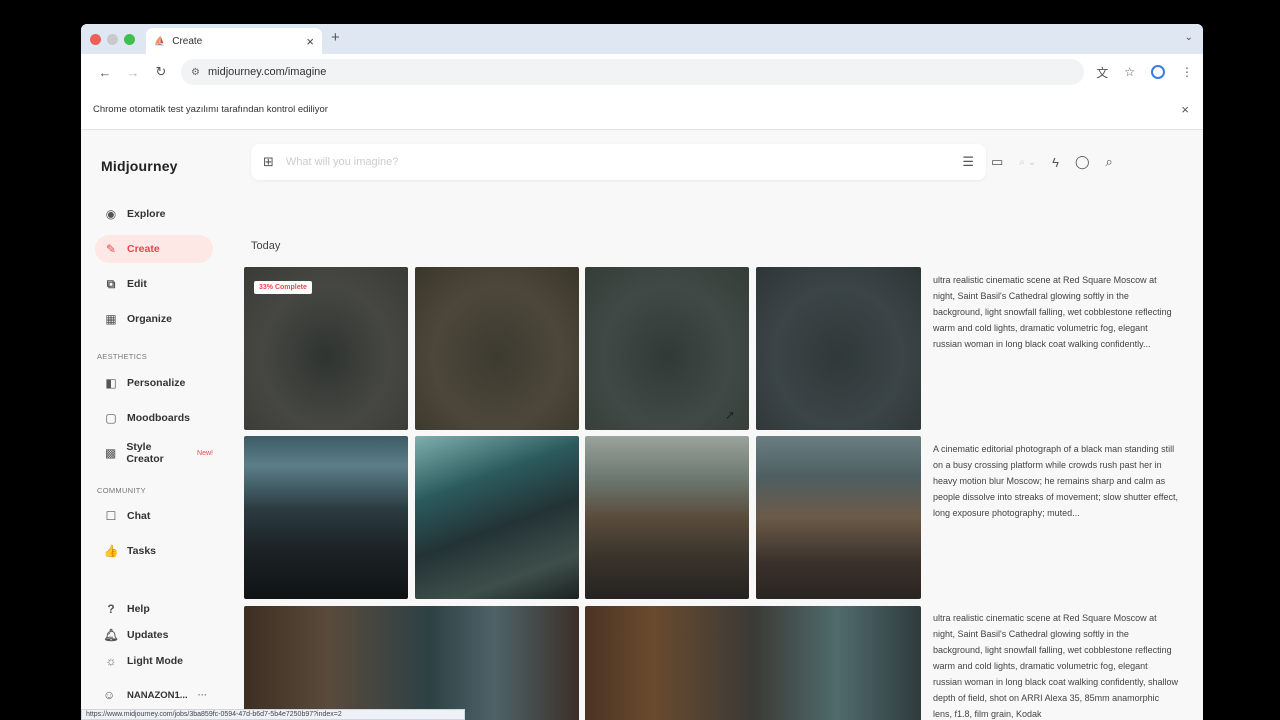 Image resolution: width=1280 pixels, height=720 pixels. What do you see at coordinates (335, 37) in the screenshot?
I see `new-tab-icon: +` at bounding box center [335, 37].